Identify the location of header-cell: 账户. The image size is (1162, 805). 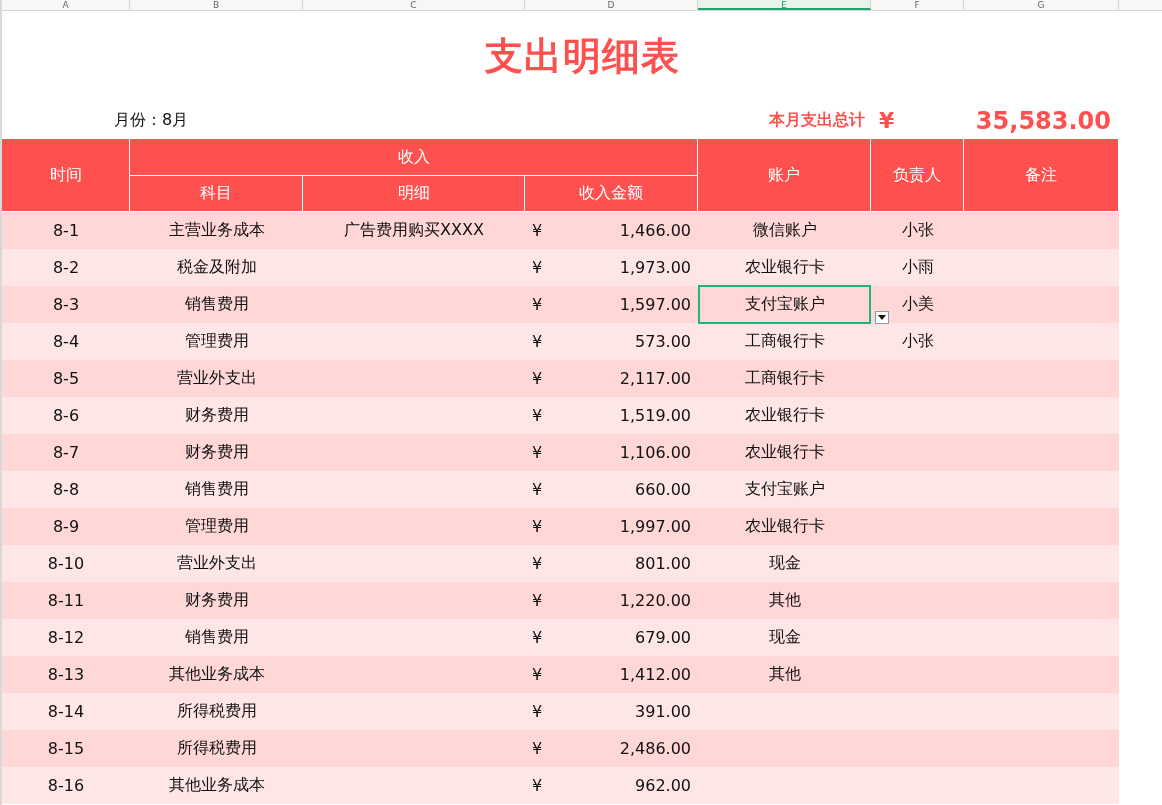
(784, 175).